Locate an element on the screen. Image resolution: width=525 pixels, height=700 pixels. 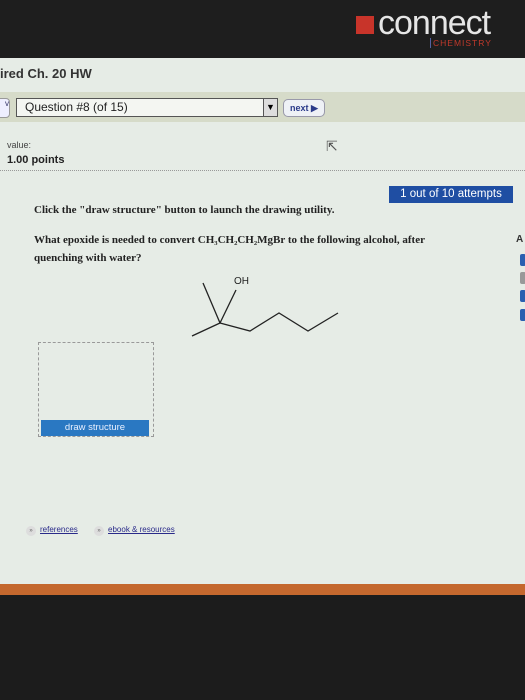
resource-links: » references » ebook & resources is located at coordinates (107, 530).